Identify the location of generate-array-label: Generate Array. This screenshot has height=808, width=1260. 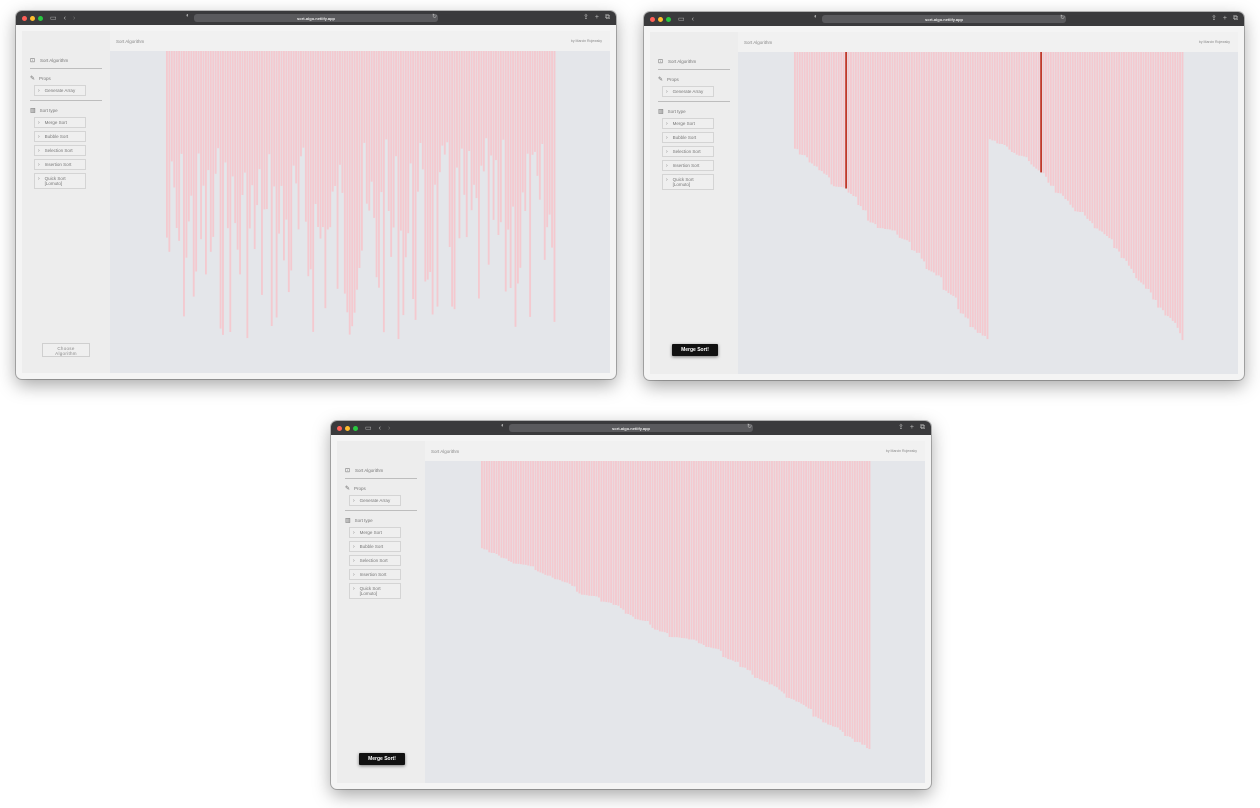
(688, 91).